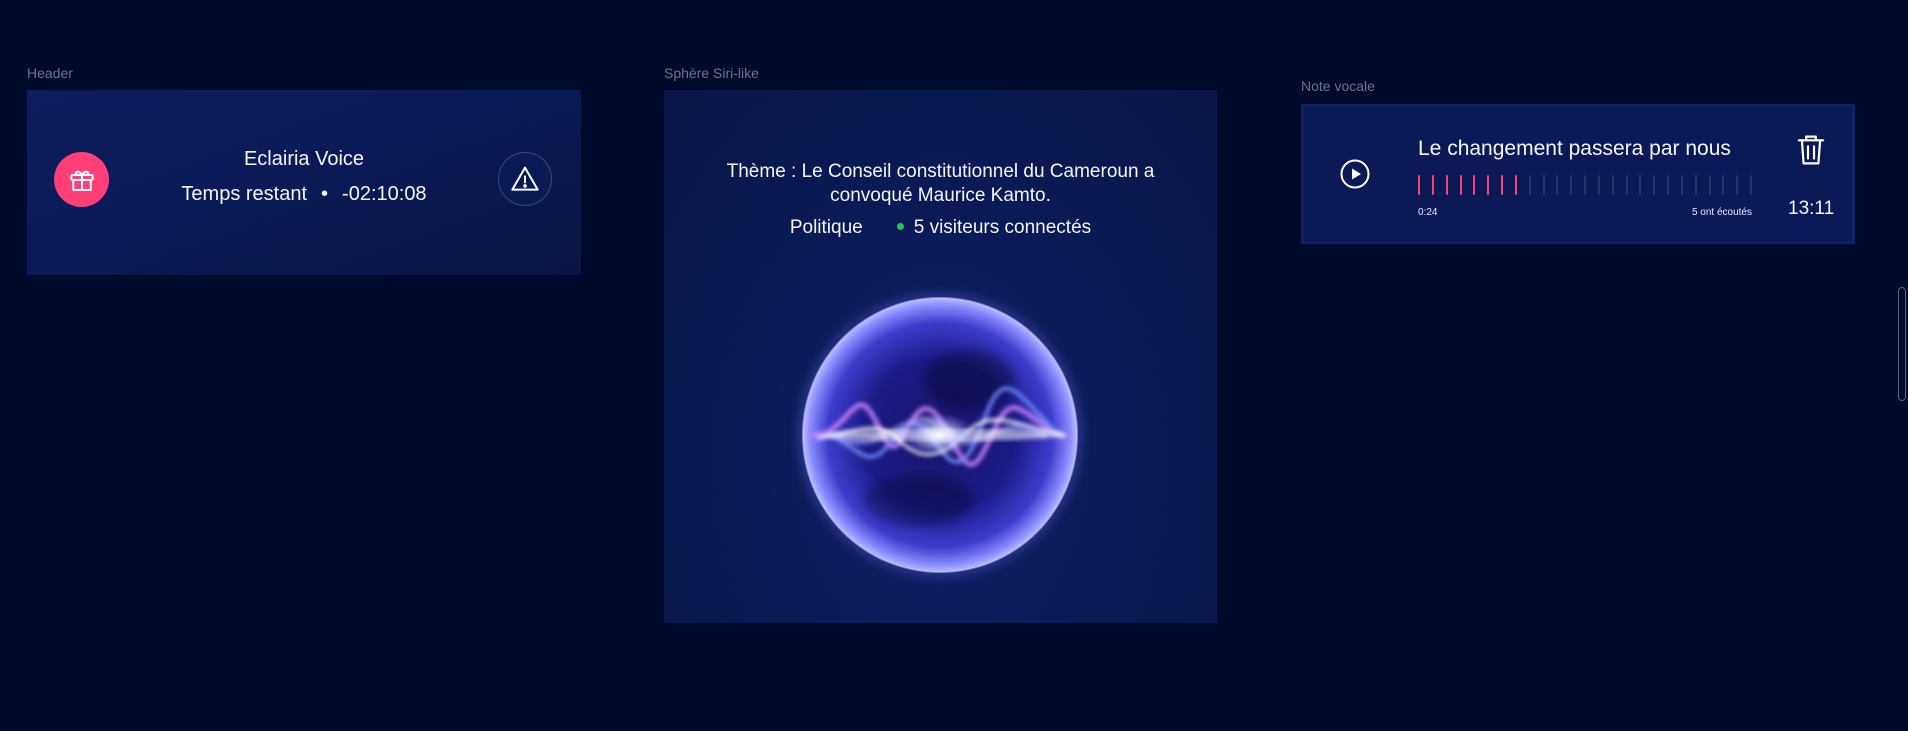 Image resolution: width=1908 pixels, height=731 pixels. I want to click on report-button, so click(525, 179).